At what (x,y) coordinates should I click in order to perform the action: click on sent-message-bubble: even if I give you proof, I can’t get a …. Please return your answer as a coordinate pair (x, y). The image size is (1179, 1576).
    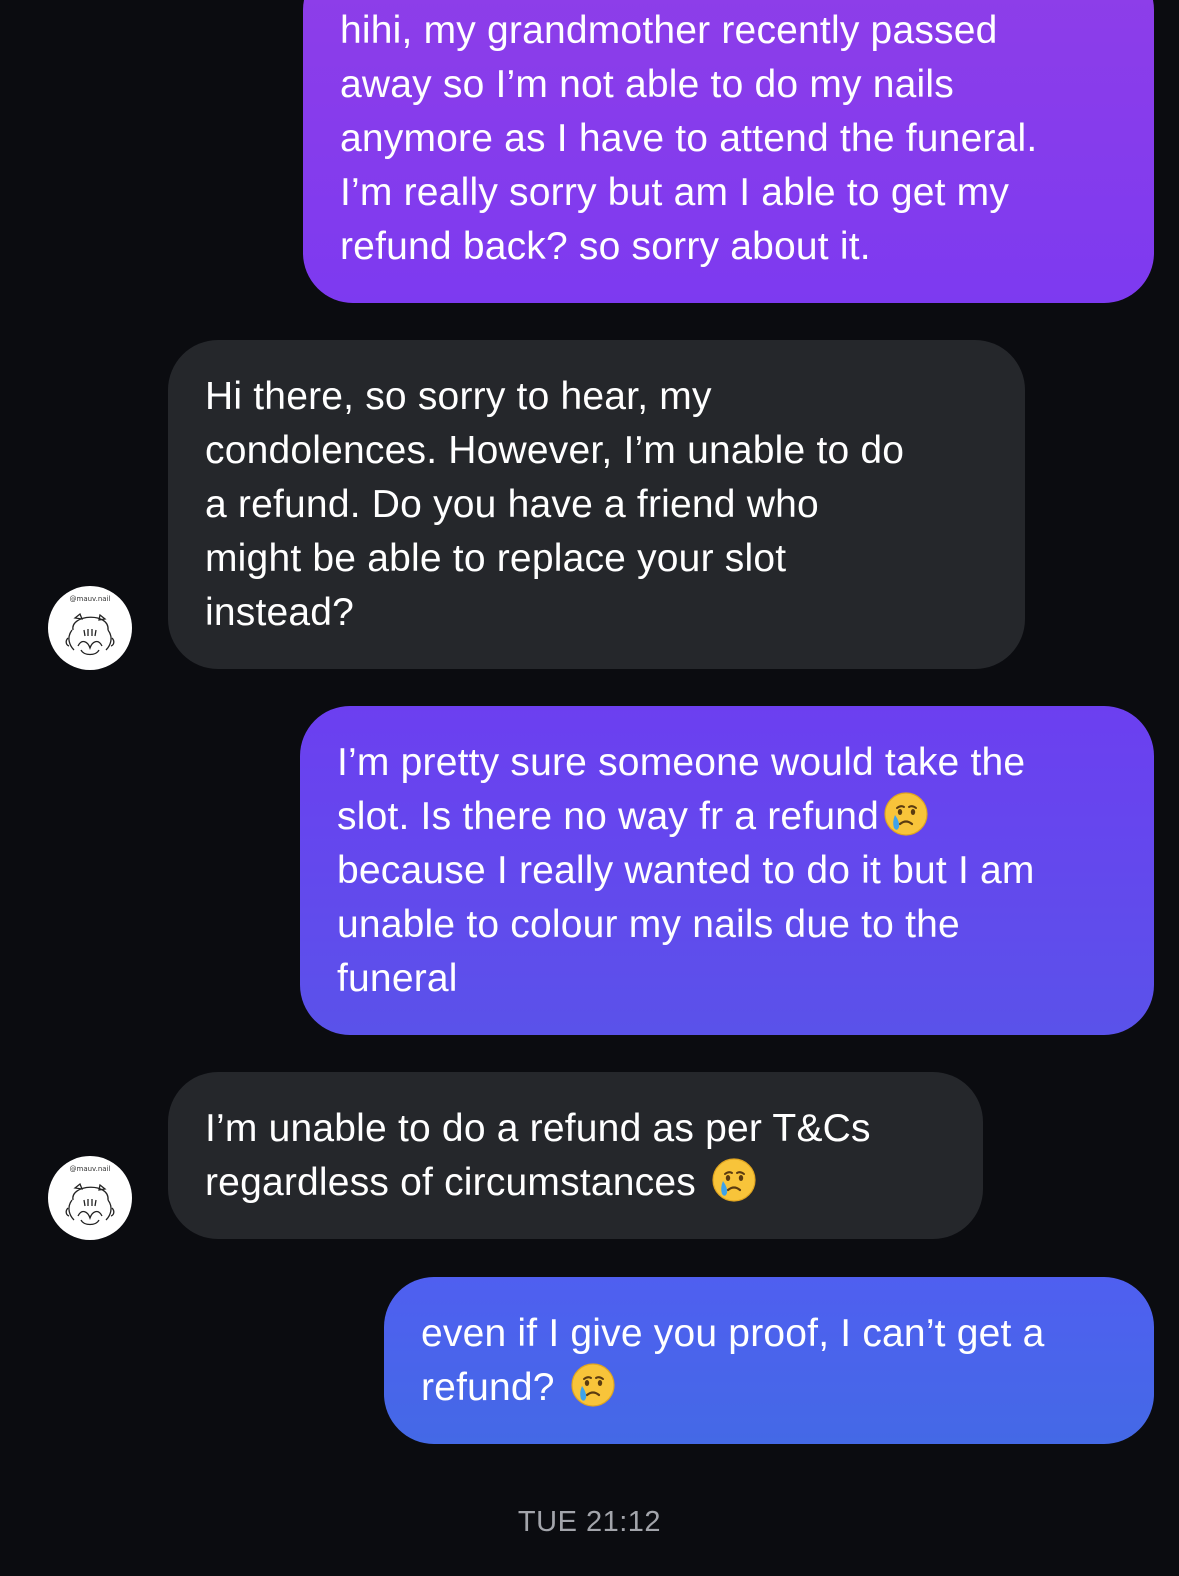
    Looking at the image, I should click on (769, 1360).